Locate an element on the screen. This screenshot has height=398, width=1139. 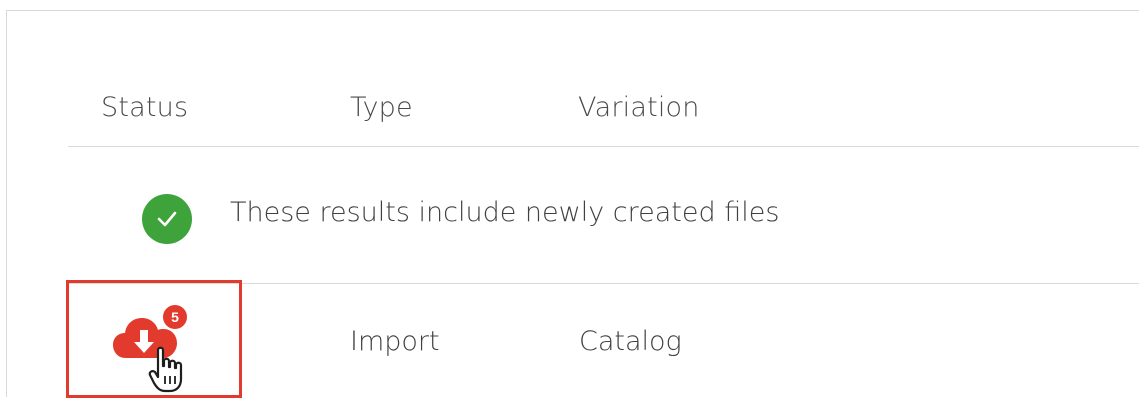
column-header-type: Type is located at coordinates (381, 107).